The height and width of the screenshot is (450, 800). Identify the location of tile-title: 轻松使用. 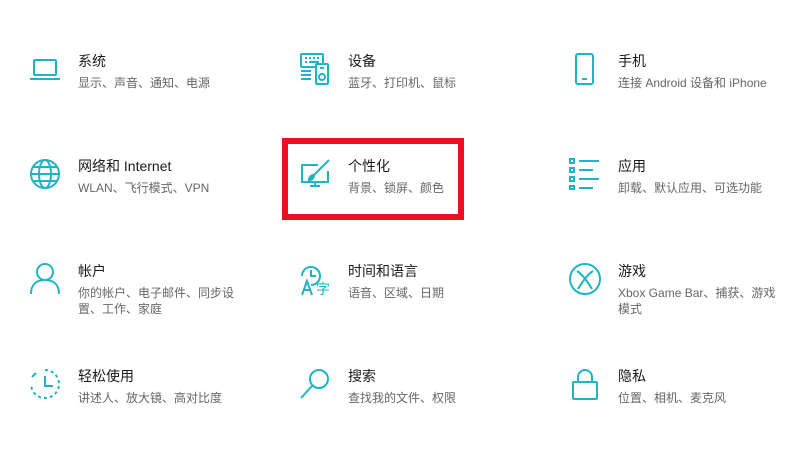
(106, 376).